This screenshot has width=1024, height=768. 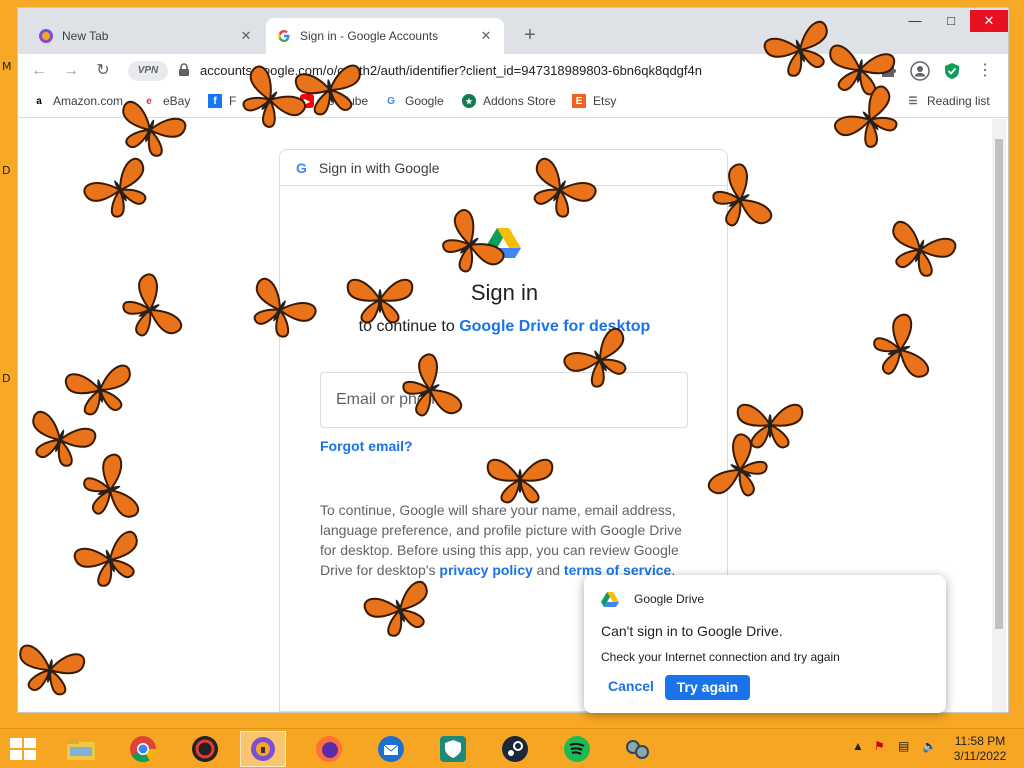 I want to click on bookmark-label: Amazon.com, so click(x=88, y=101).